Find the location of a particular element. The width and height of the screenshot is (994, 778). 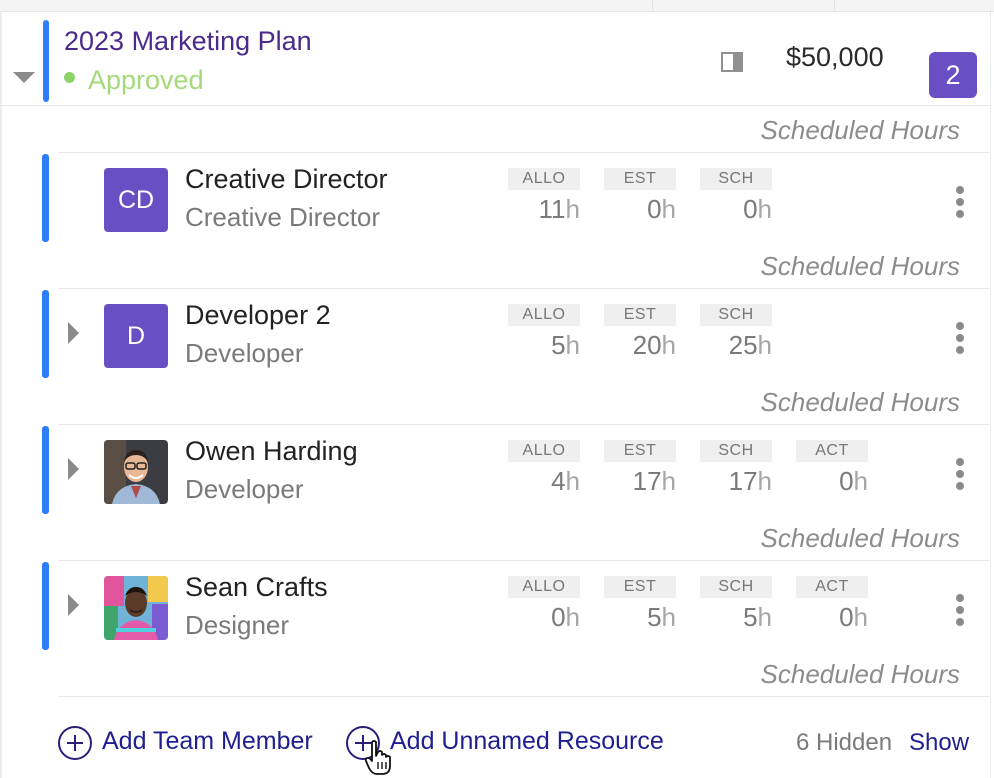

collapse-caret-down-icon is located at coordinates (24, 77).